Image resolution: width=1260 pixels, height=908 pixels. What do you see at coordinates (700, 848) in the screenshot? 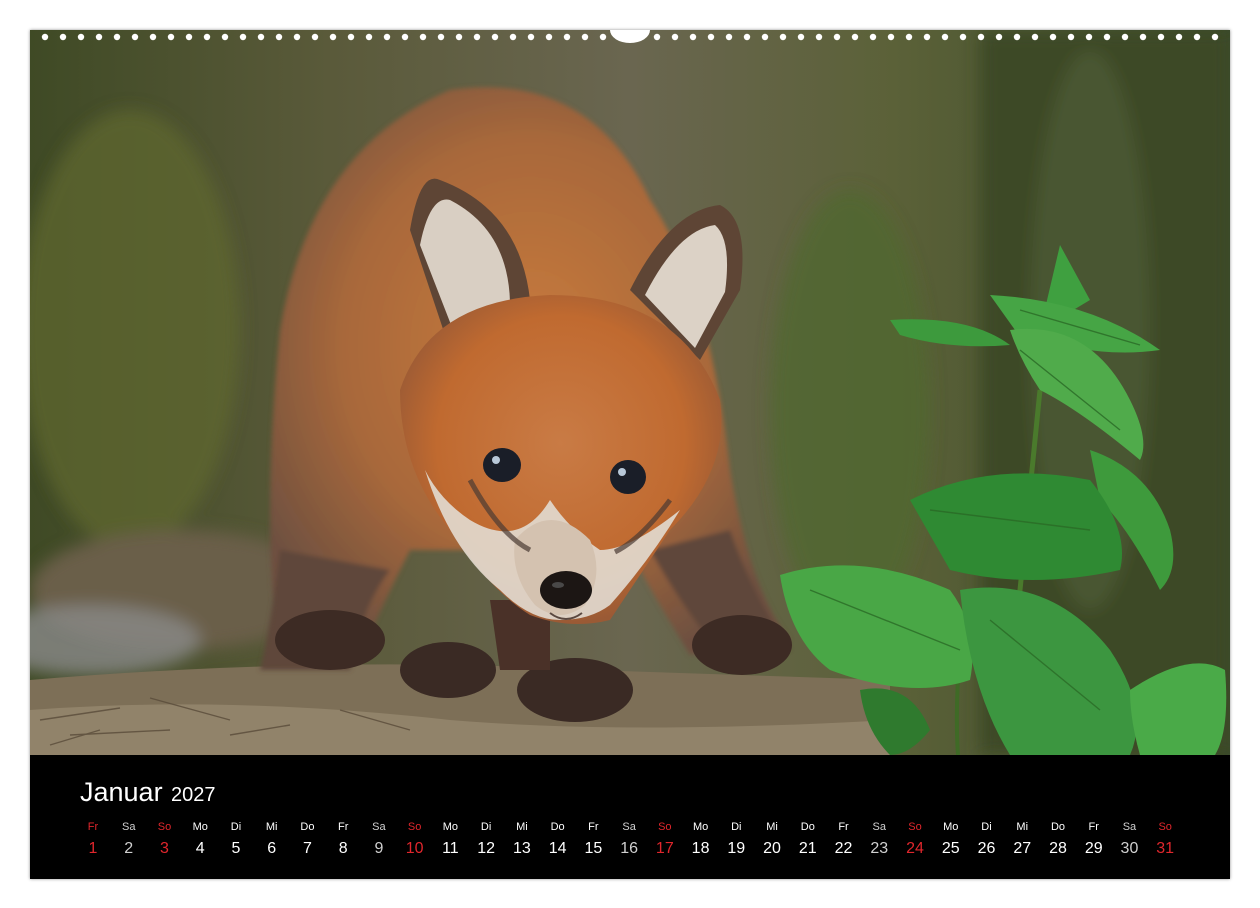
I see `day-number: 18` at bounding box center [700, 848].